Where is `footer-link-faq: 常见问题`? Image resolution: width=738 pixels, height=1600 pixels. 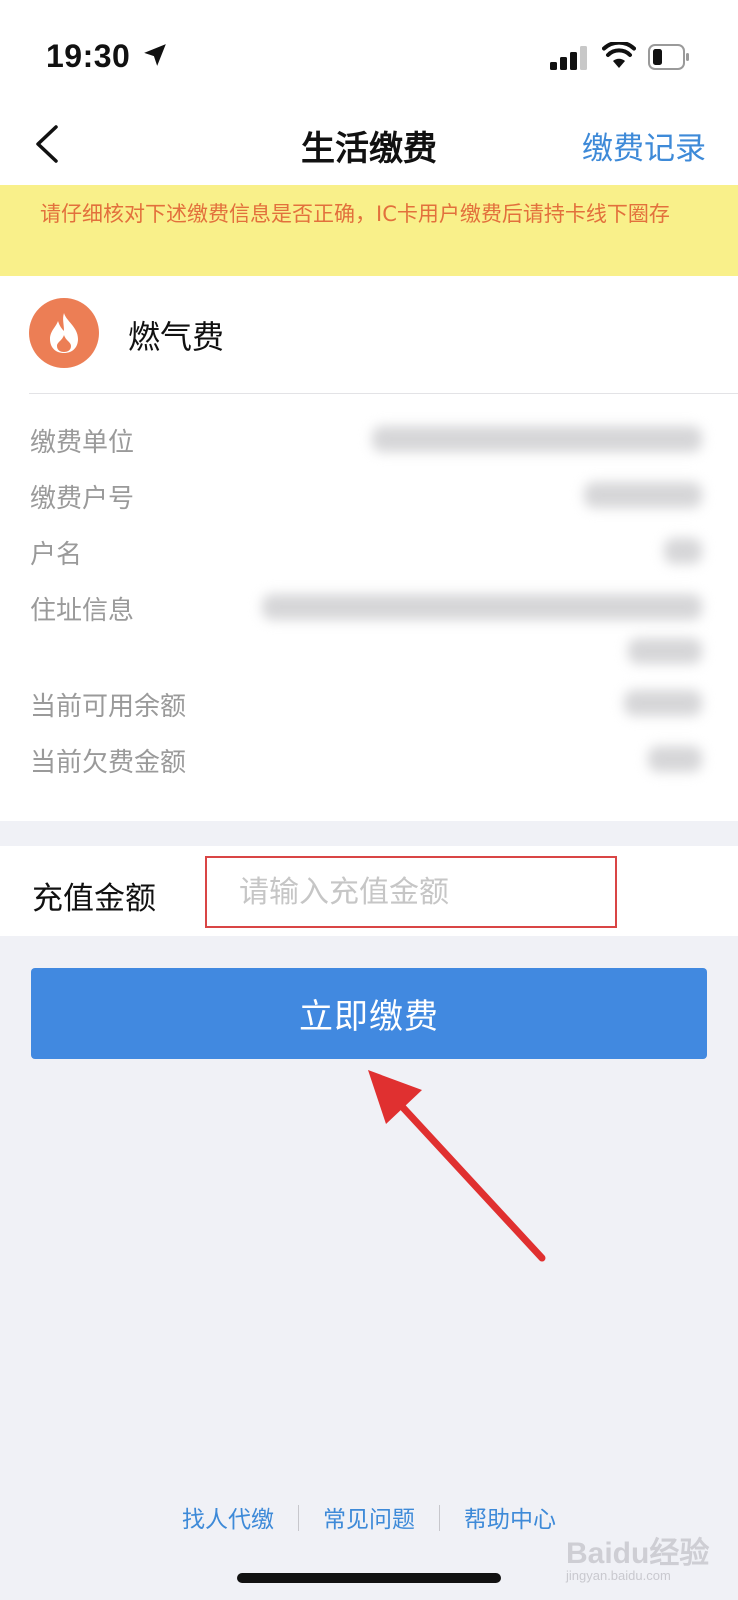
footer-link-faq: 常见问题 is located at coordinates (369, 1517).